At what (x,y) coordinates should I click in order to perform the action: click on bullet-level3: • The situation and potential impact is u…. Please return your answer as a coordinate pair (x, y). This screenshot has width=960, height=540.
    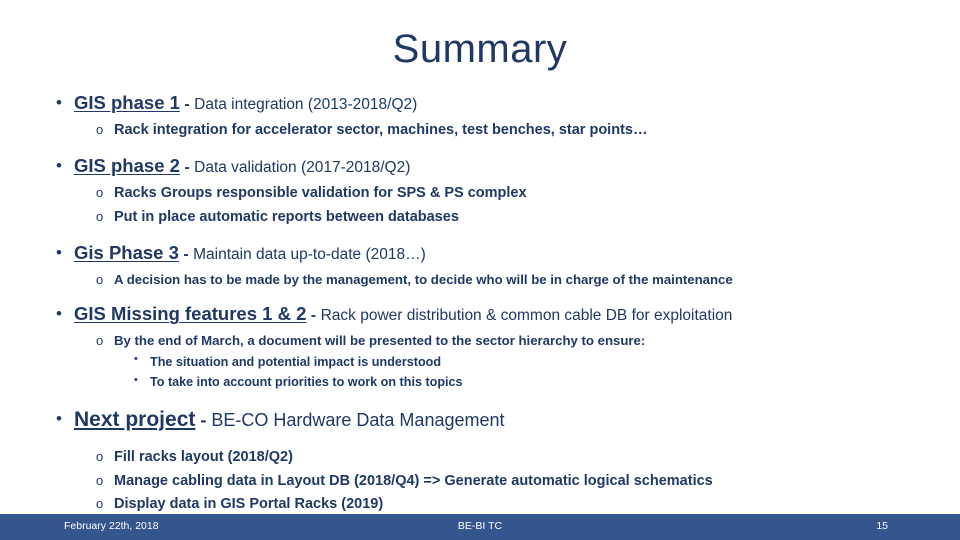
    Looking at the image, I should click on (486, 362).